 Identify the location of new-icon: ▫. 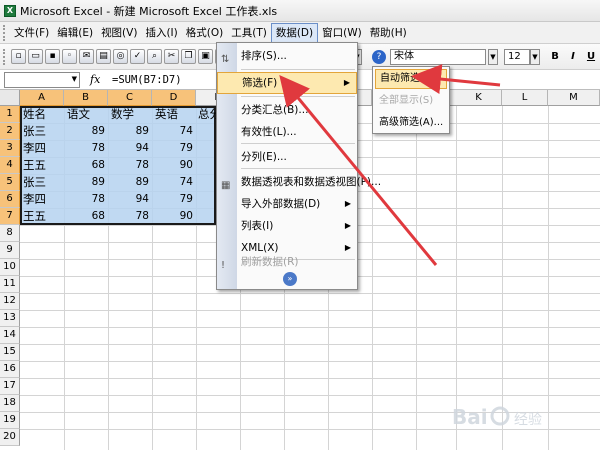
(18, 56).